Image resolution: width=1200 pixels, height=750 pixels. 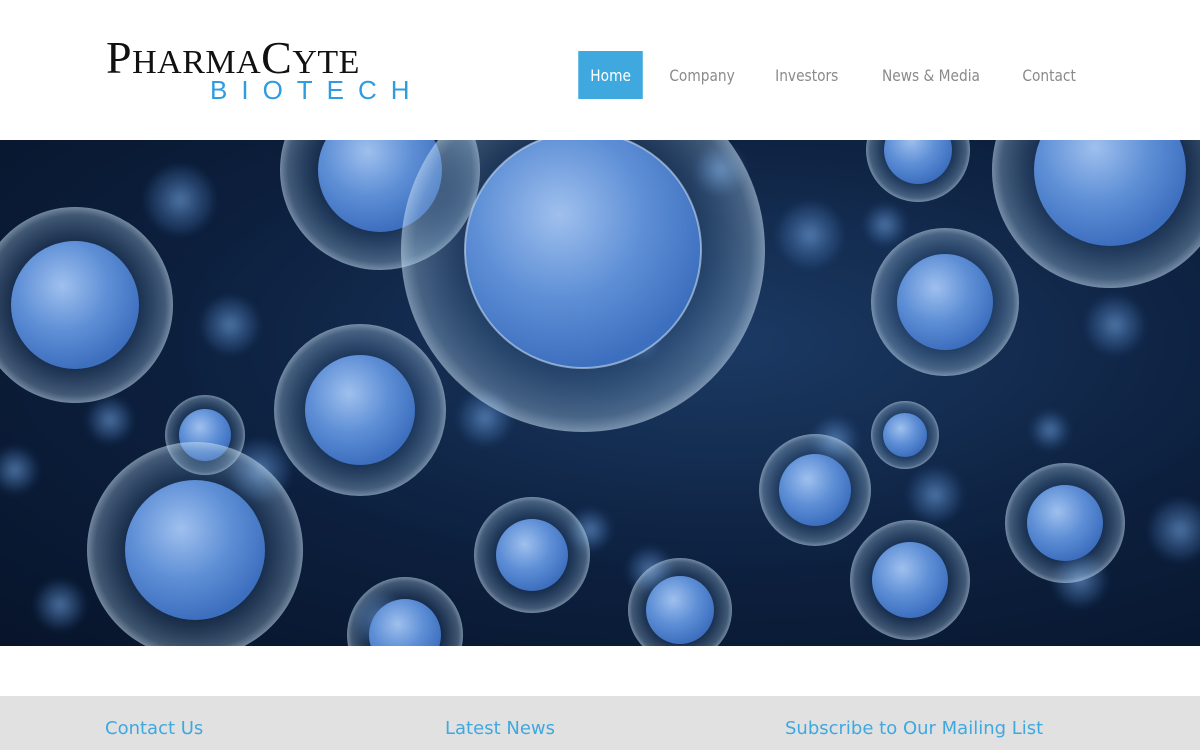 I want to click on footer-heading-contact-us: Contact Us, so click(x=154, y=728).